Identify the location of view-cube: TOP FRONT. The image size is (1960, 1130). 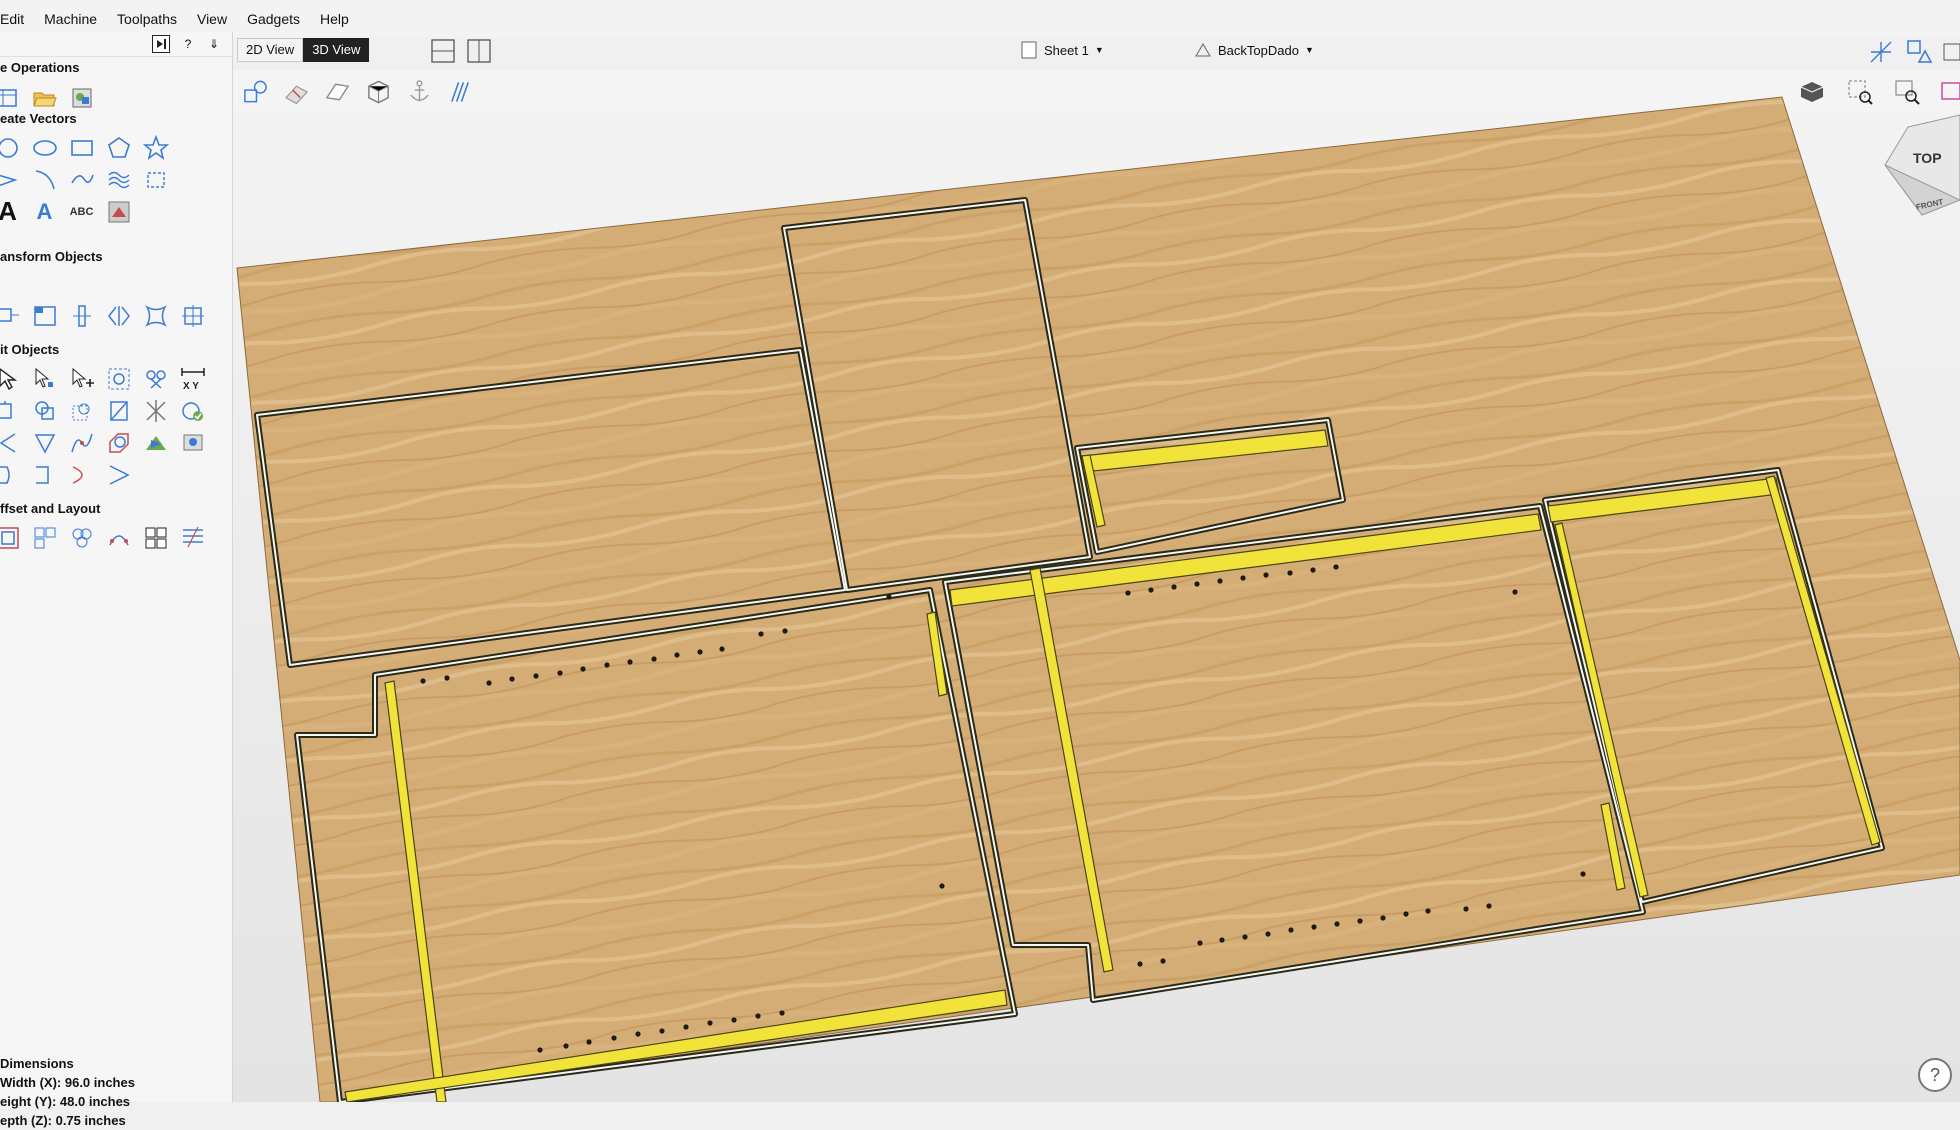
(1922, 165).